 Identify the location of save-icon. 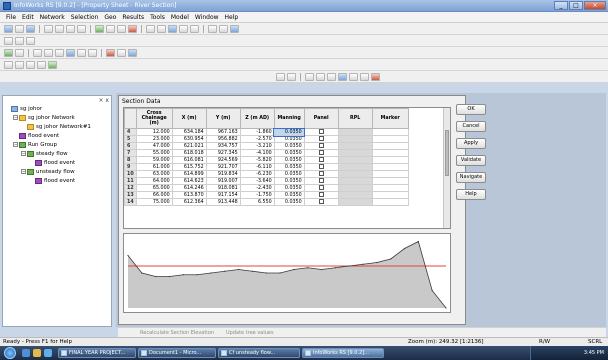
(30, 28).